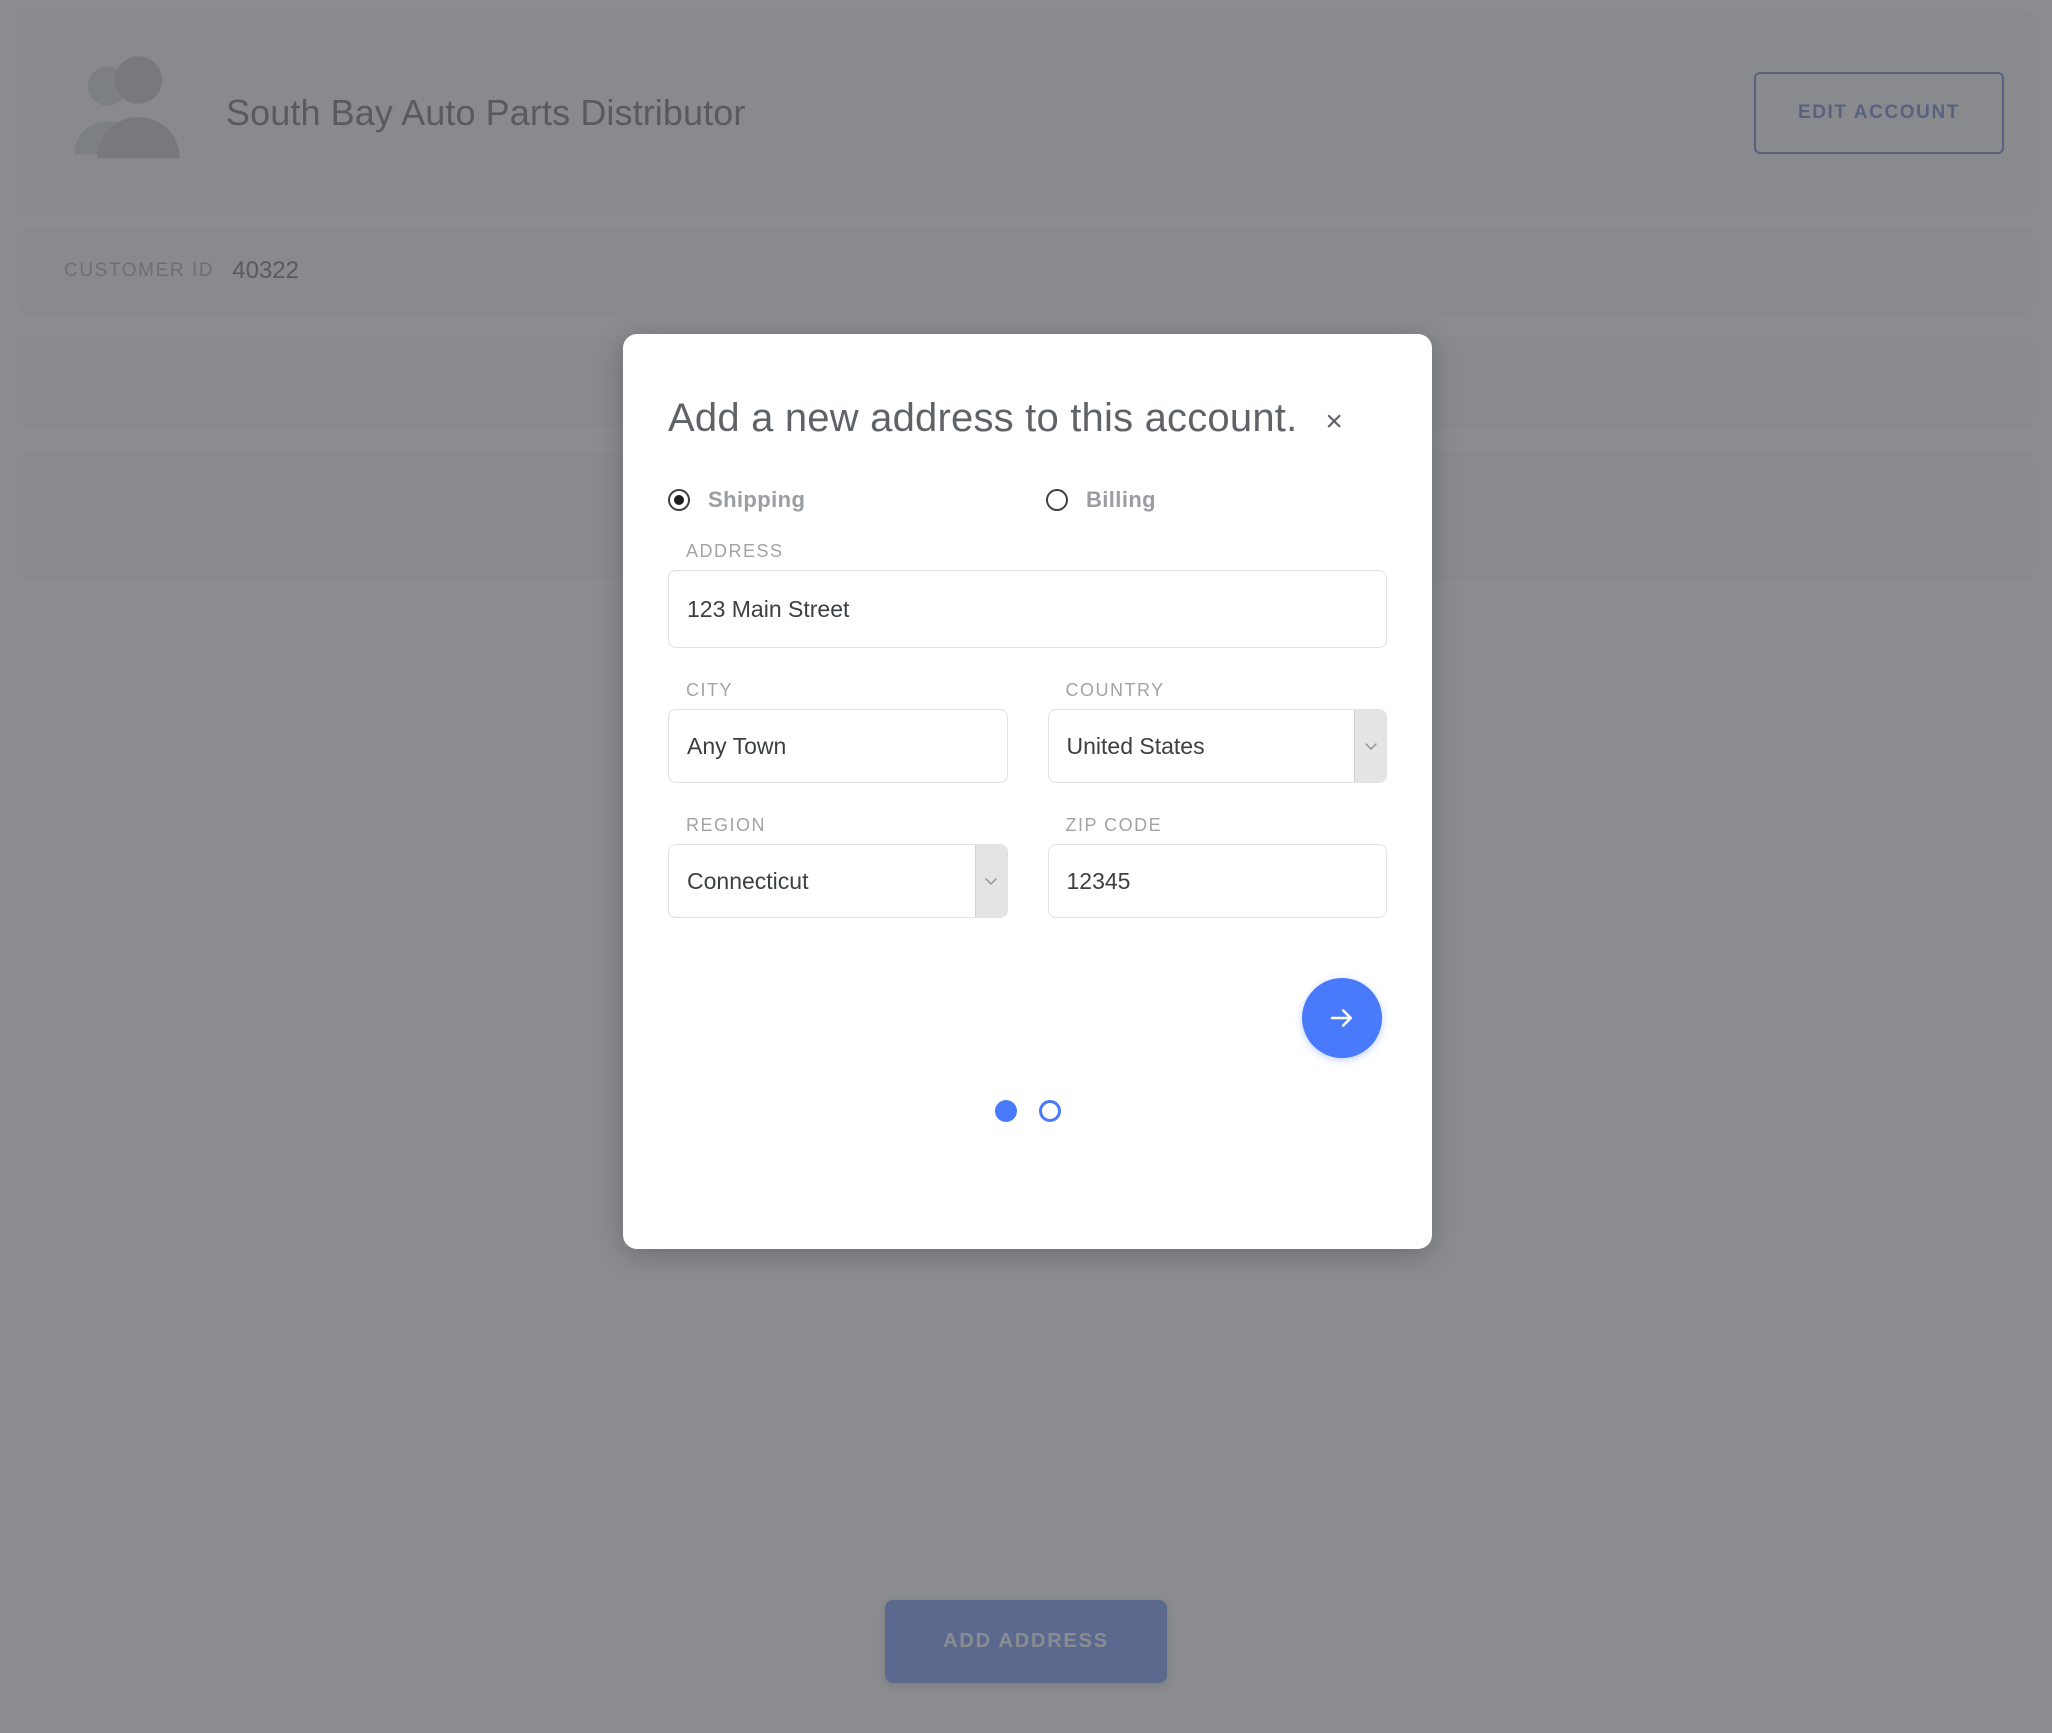  I want to click on radio-billing-indicator, so click(1057, 500).